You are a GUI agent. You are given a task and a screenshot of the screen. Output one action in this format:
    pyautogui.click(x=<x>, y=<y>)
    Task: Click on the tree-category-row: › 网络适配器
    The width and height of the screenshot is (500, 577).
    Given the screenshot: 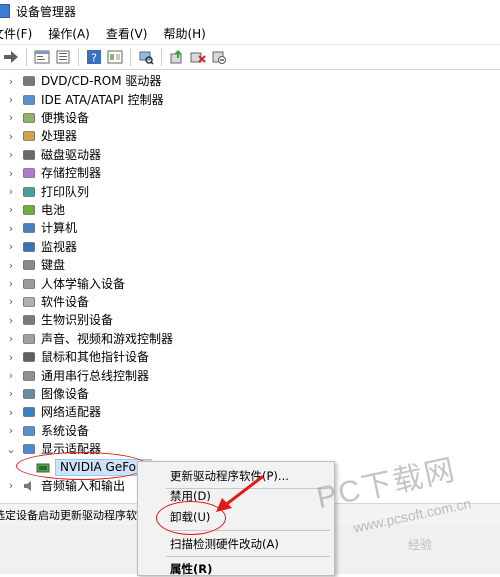 What is the action you would take?
    pyautogui.click(x=50, y=412)
    